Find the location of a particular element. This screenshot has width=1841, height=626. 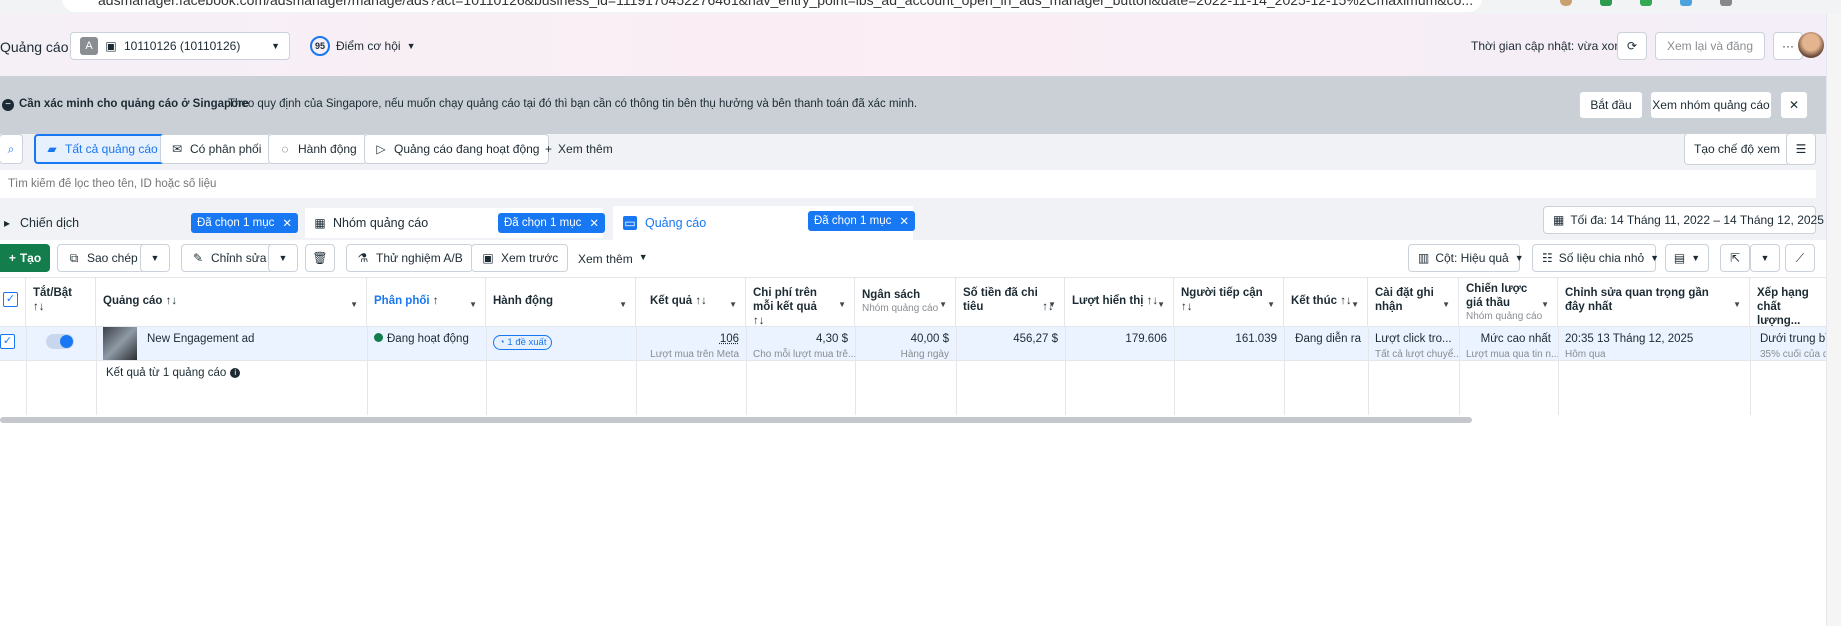

view-settings-button: ☰ is located at coordinates (1801, 149).